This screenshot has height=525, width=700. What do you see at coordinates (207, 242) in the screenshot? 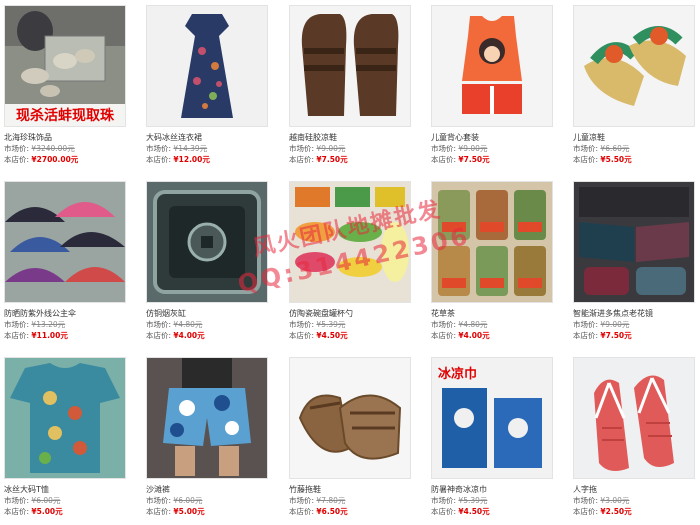
I see `bronze-ashtray-photo` at bounding box center [207, 242].